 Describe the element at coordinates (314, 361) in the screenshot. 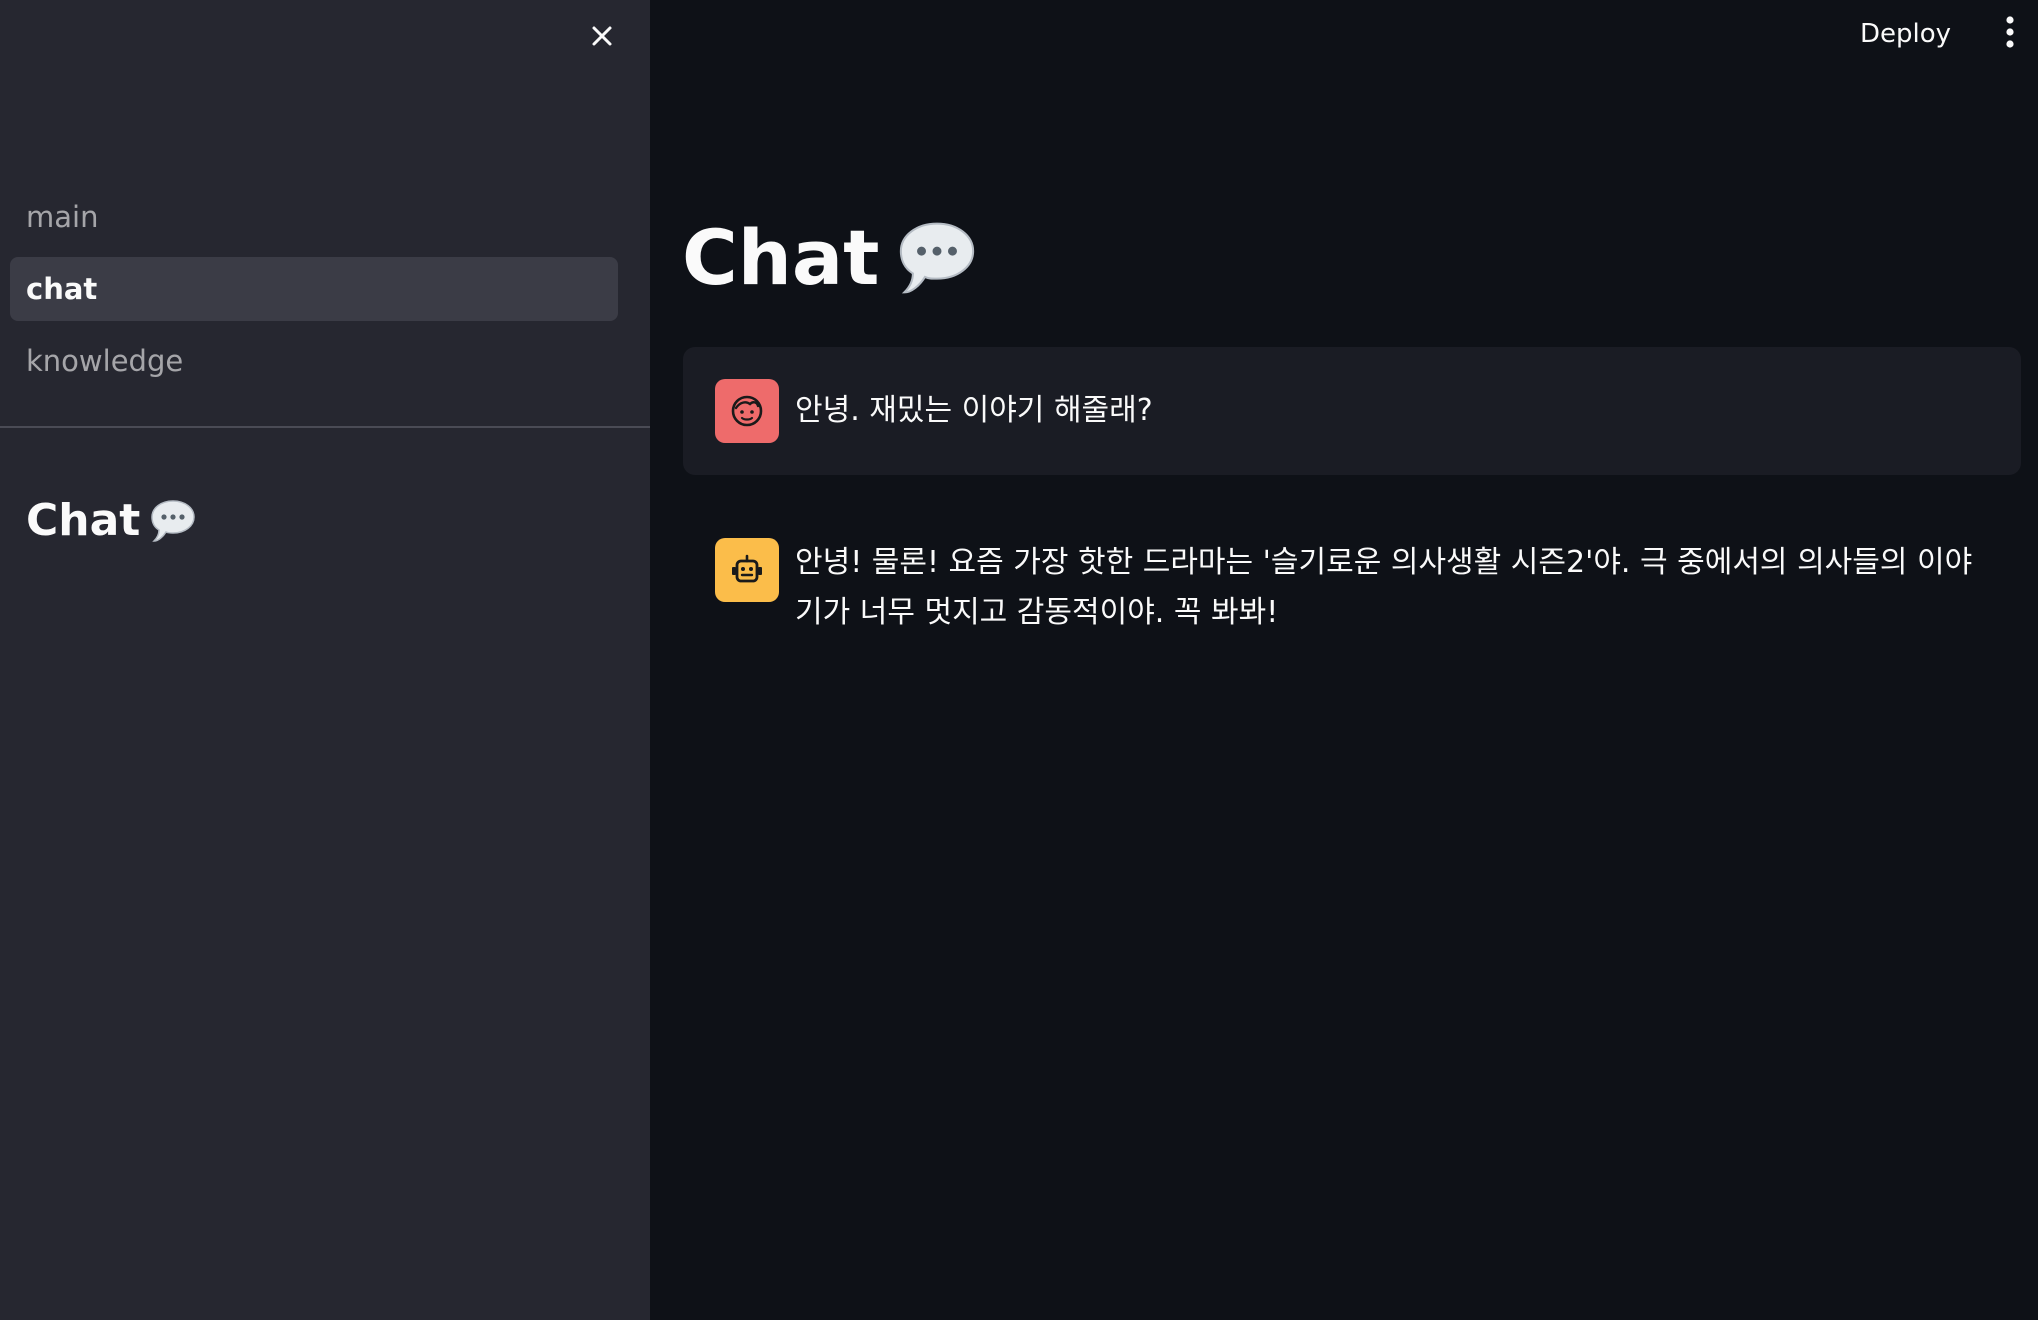

I see `sidebar-item-knowledge: knowledge` at that location.